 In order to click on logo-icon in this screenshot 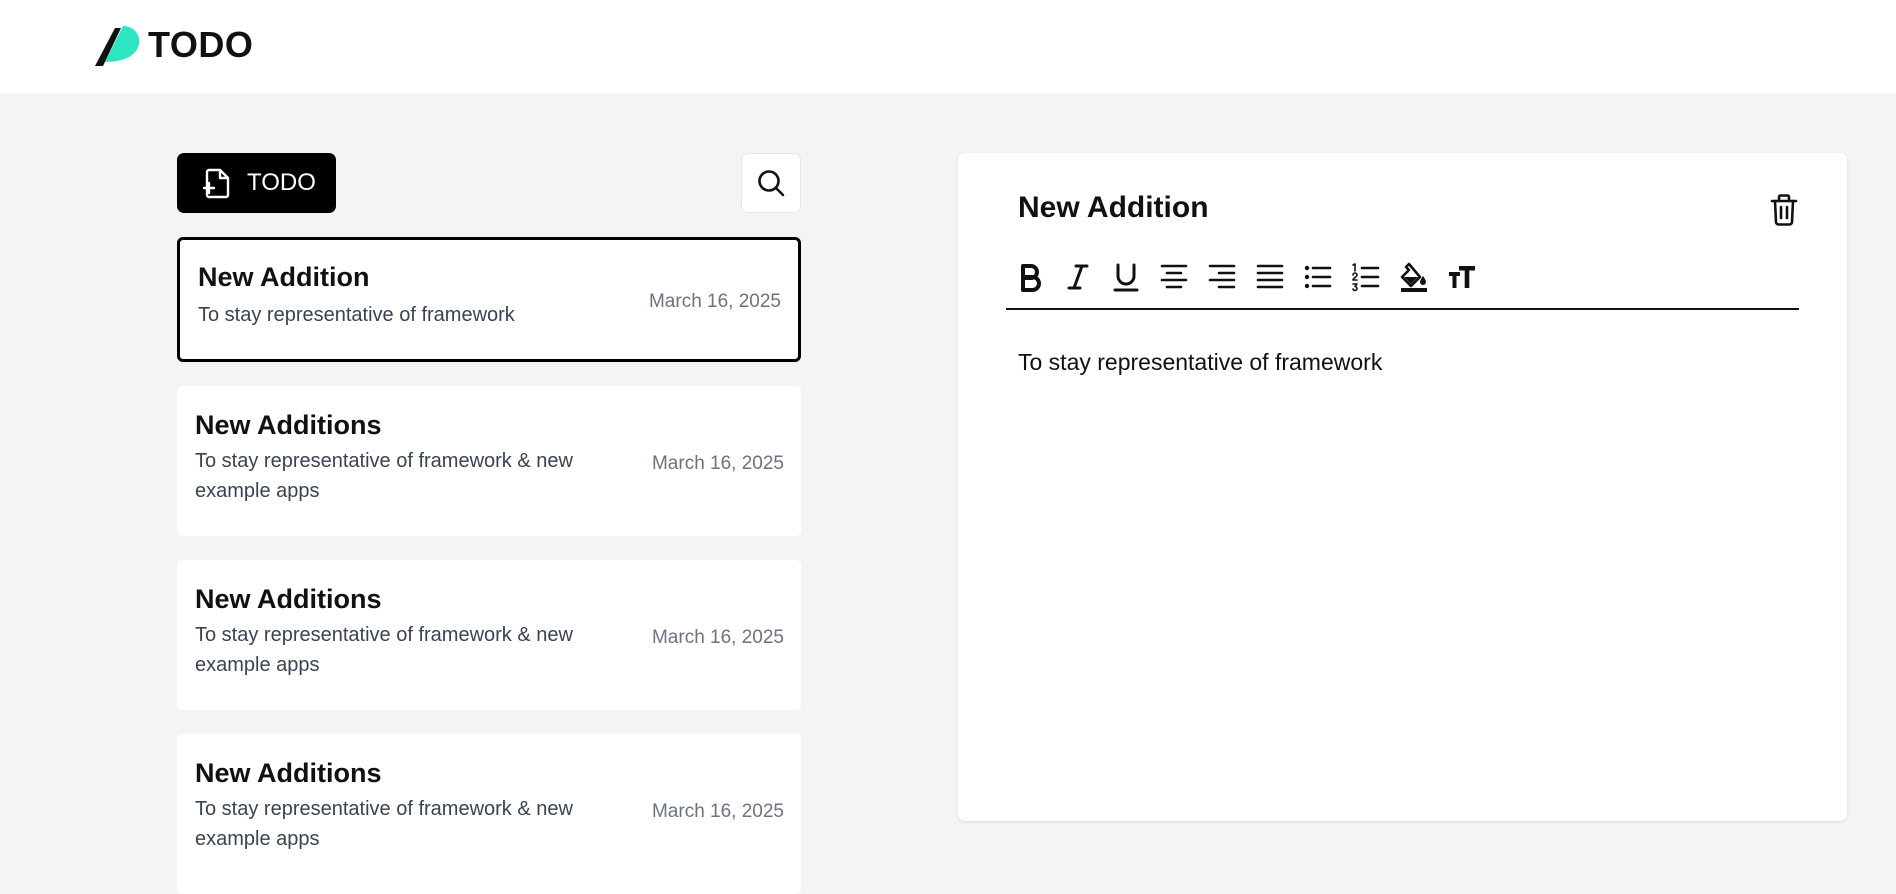, I will do `click(117, 46)`.